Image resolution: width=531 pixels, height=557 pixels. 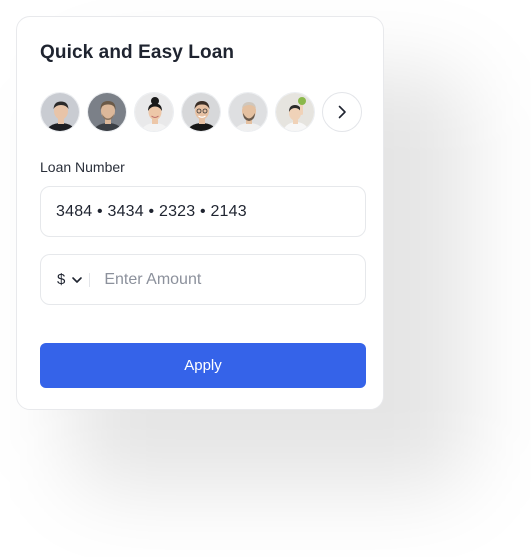 I want to click on loan-number-value: 3484 • 3434 • 2323 • 2143, so click(x=151, y=211).